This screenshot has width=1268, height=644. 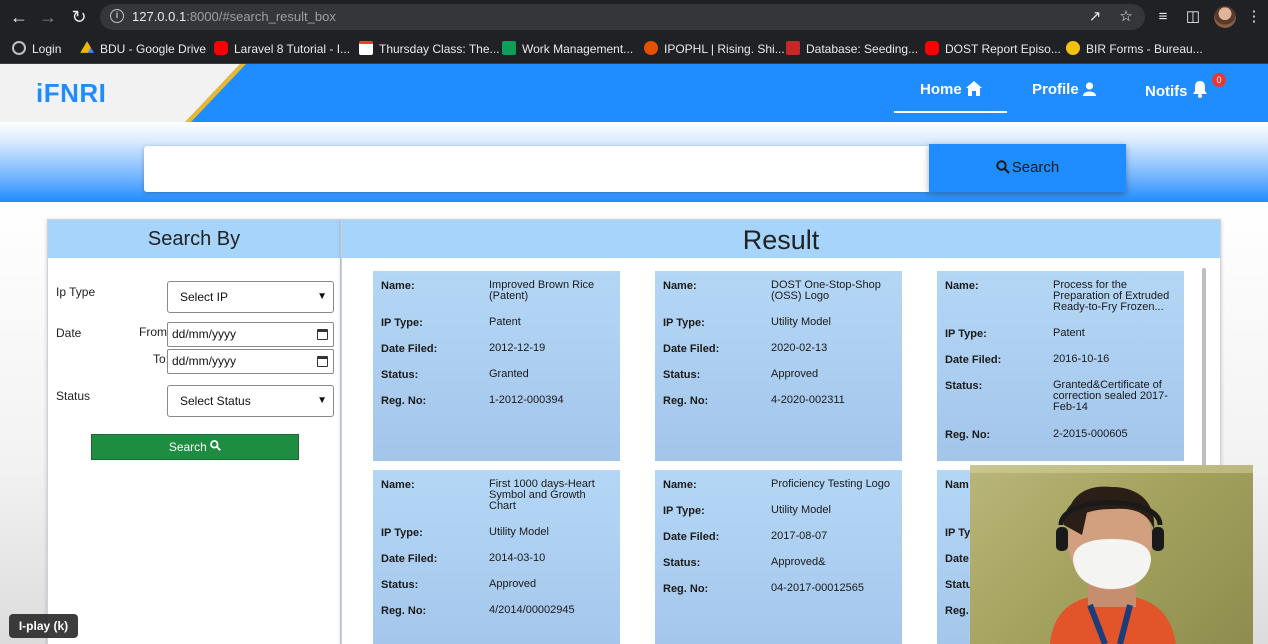 What do you see at coordinates (793, 48) in the screenshot?
I see `laravel-icon` at bounding box center [793, 48].